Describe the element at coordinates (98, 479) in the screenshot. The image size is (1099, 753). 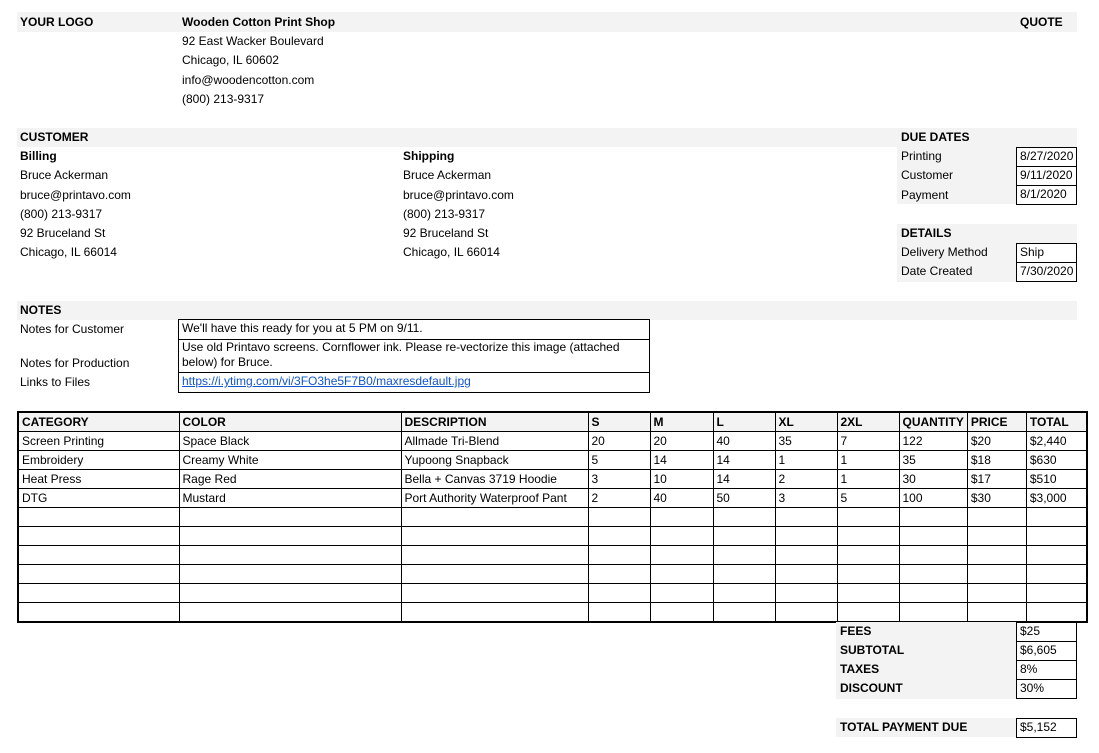
I see `table-cell: Heat Press` at that location.